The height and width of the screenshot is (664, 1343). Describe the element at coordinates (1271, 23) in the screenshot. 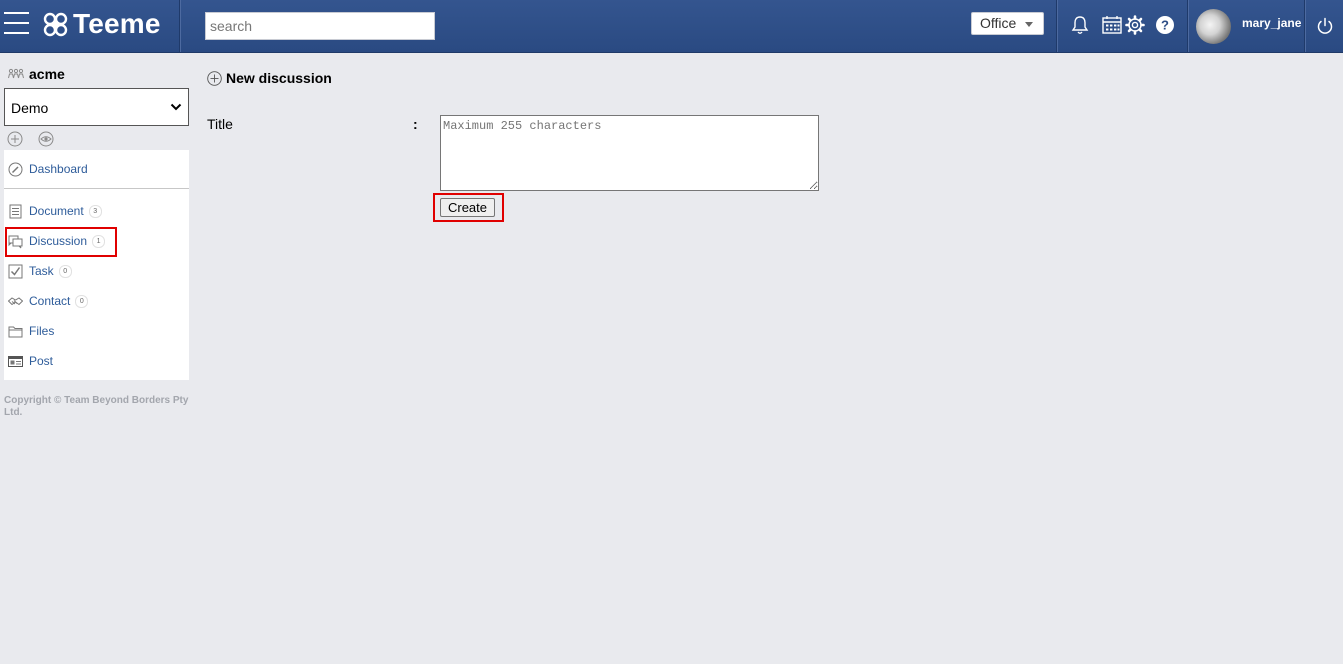

I see `username: mary_jane` at that location.